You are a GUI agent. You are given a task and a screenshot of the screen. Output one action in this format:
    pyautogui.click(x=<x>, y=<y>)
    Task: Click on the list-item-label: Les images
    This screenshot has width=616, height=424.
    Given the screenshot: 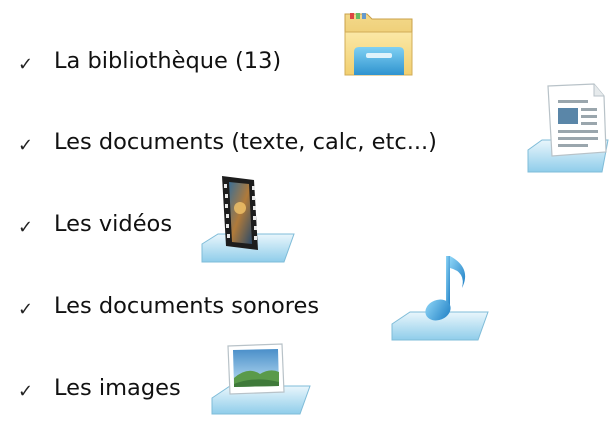 What is the action you would take?
    pyautogui.click(x=117, y=388)
    